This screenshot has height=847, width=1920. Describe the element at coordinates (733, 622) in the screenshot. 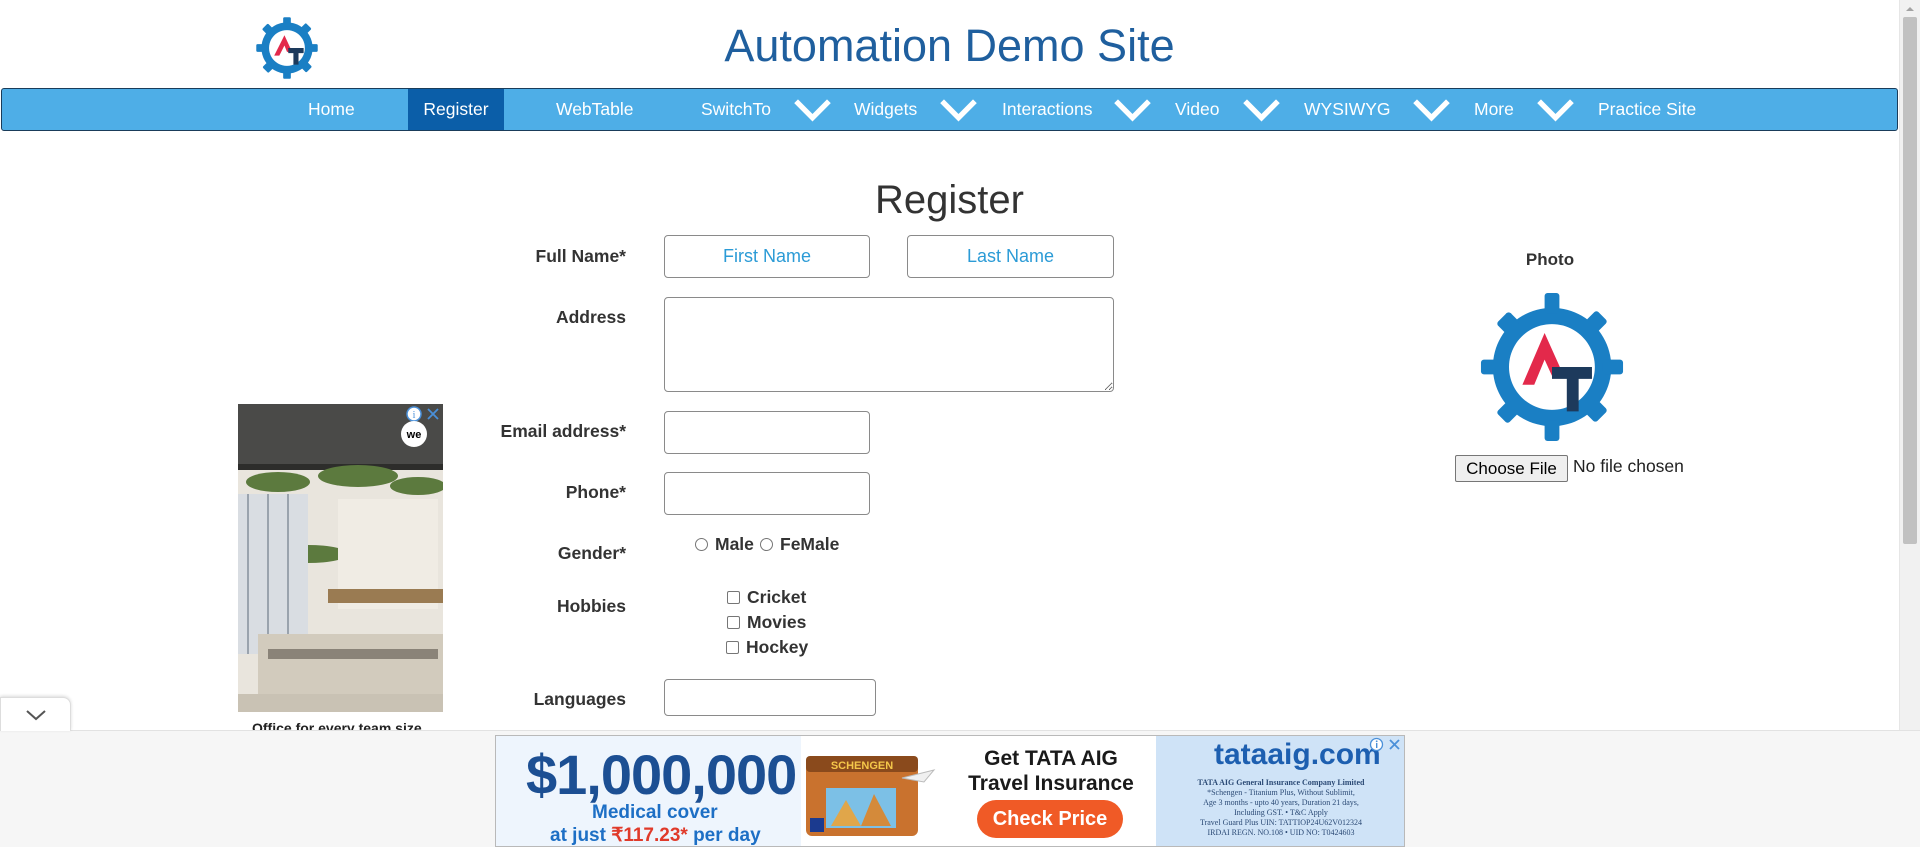

I see `hobby-movies-checkbox` at that location.